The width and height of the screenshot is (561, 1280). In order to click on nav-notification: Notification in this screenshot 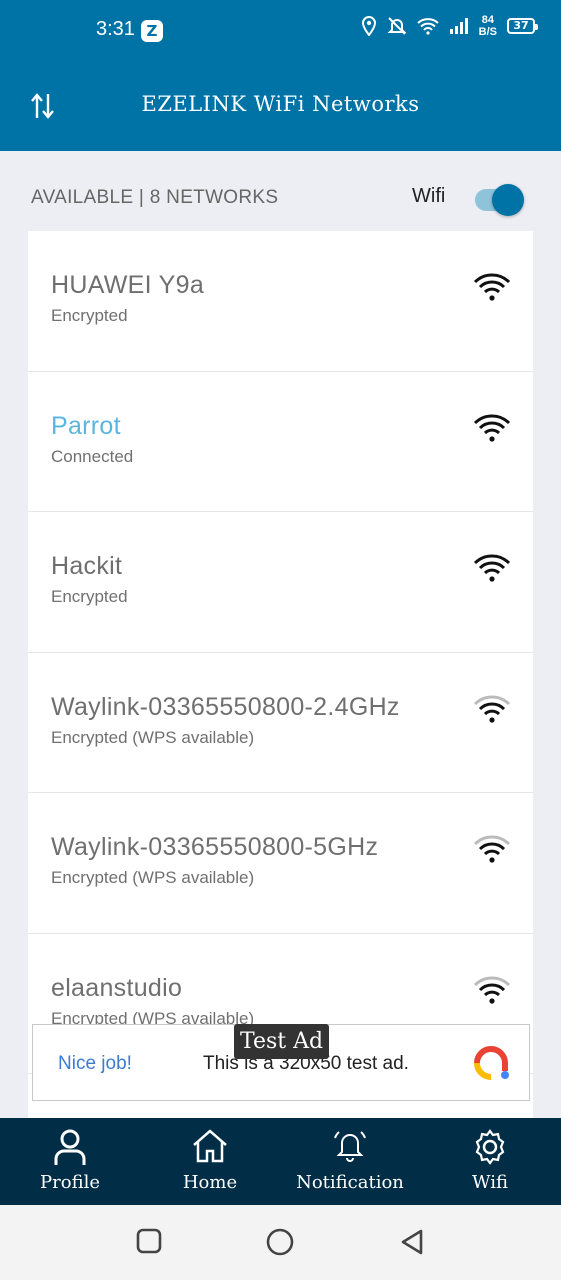, I will do `click(350, 1161)`.